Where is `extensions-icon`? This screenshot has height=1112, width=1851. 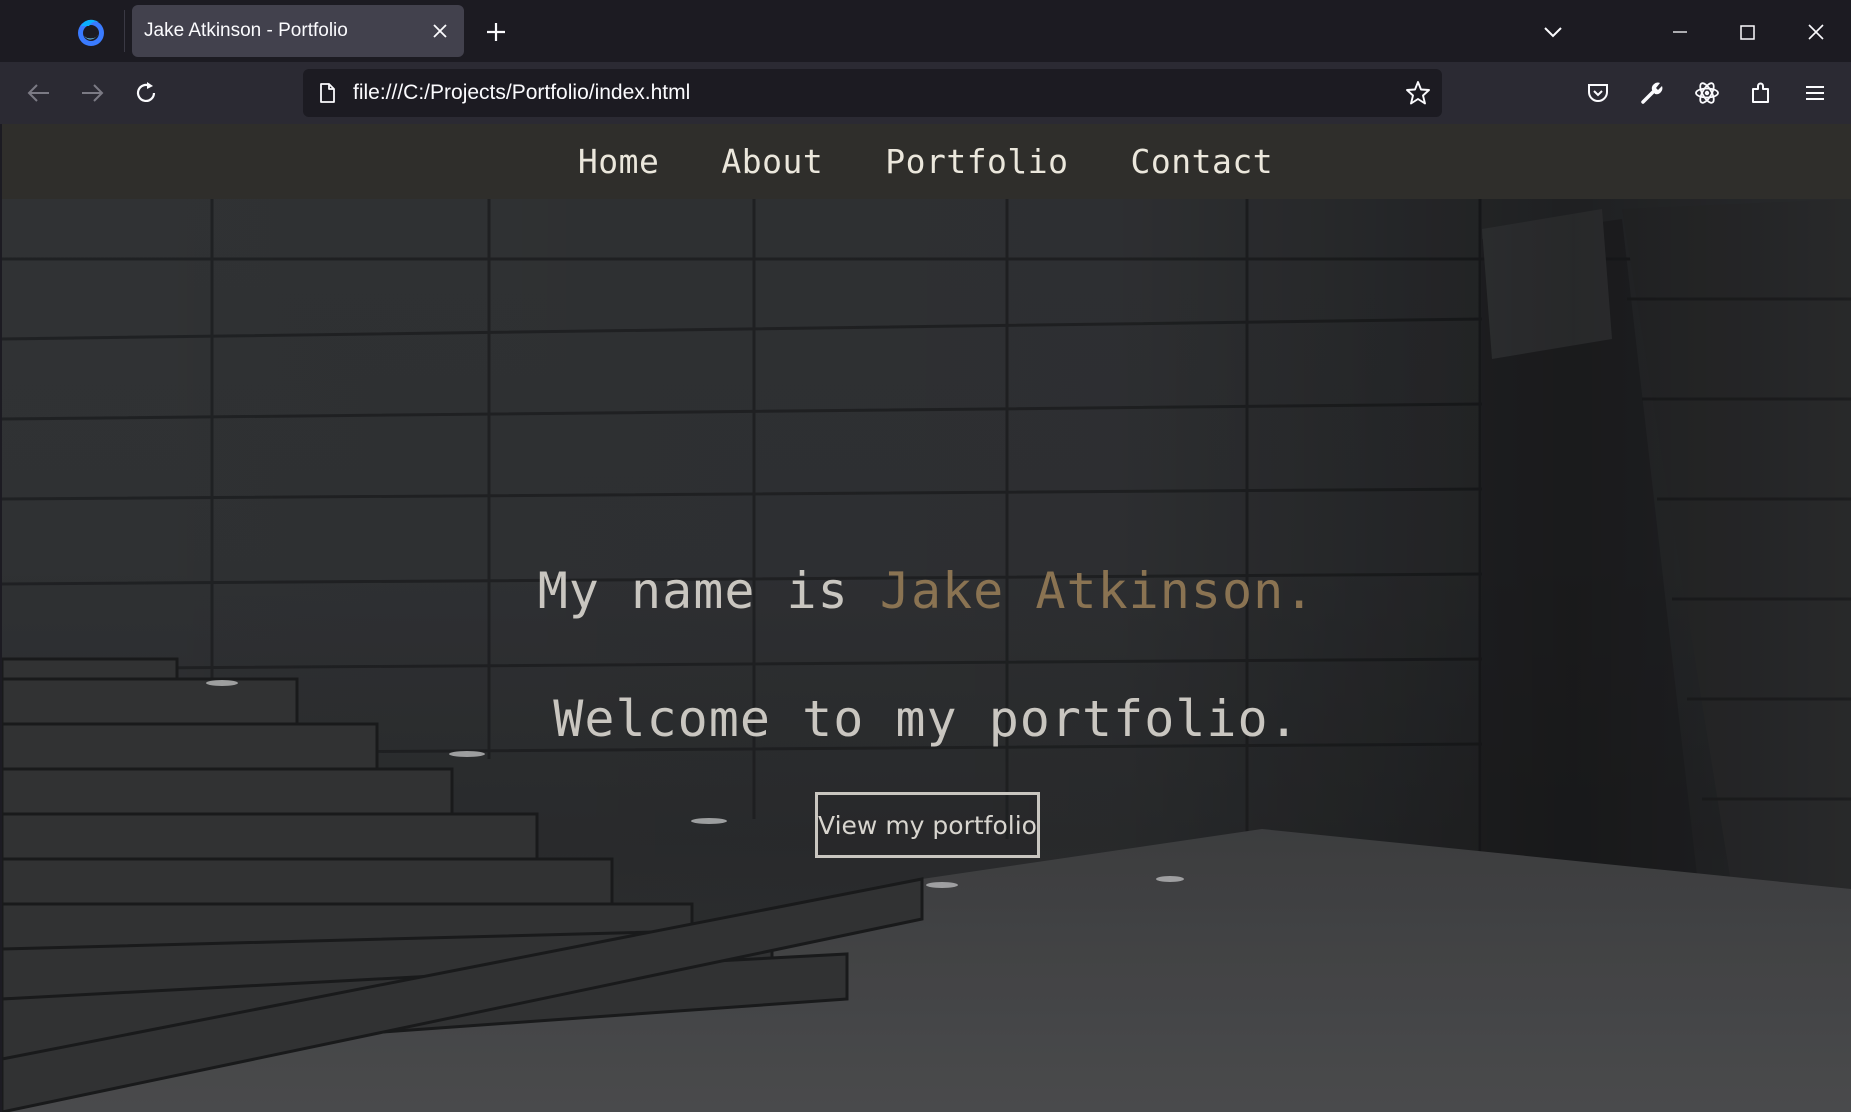 extensions-icon is located at coordinates (1761, 93).